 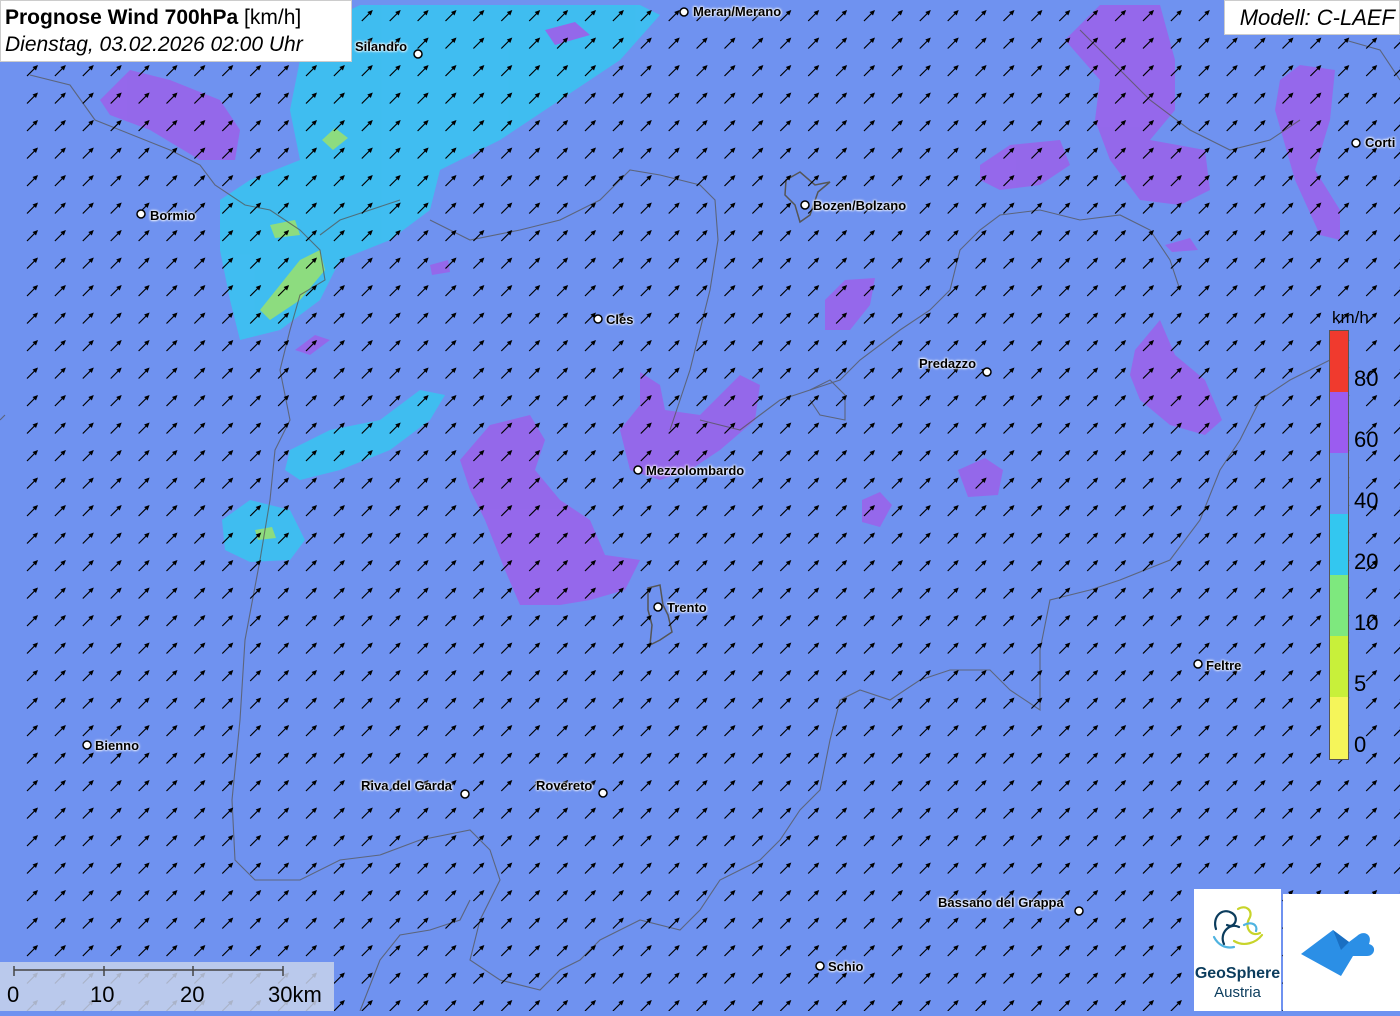 I want to click on legend-segment-80-plus, so click(x=1339, y=361).